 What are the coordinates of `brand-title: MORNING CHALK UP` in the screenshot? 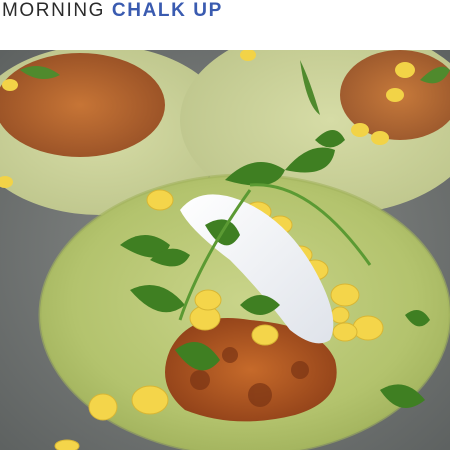 It's located at (112, 11).